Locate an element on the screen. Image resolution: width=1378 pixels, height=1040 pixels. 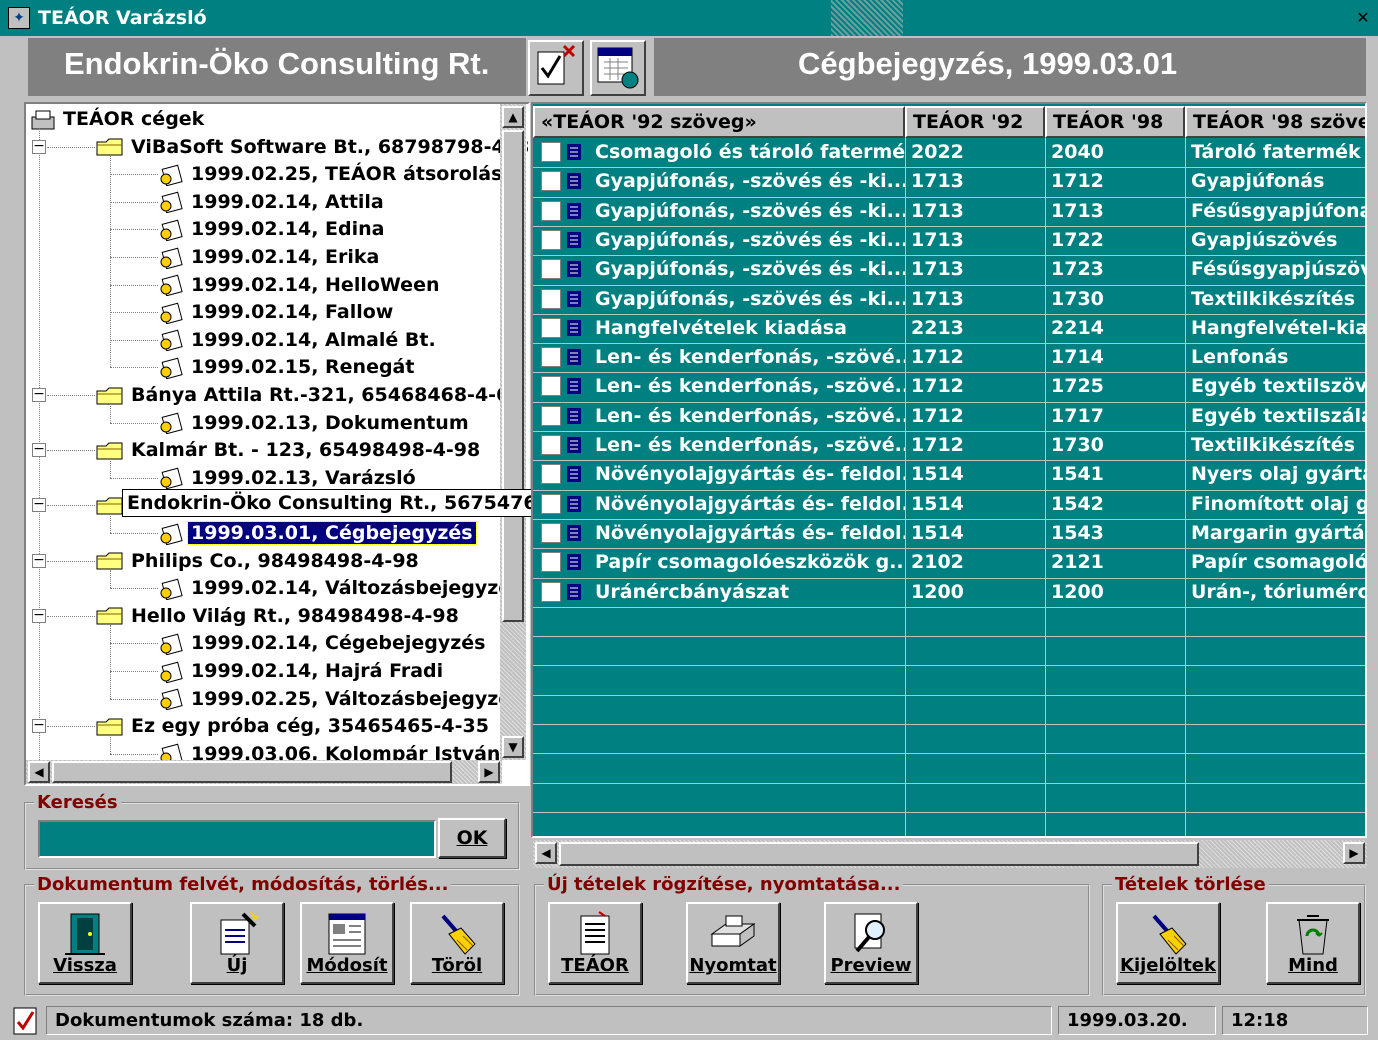
close-icon: ✕ is located at coordinates (1363, 21).